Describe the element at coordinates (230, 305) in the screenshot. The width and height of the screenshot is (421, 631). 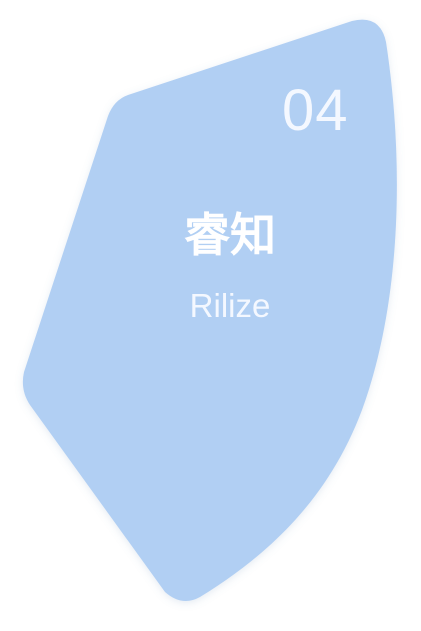
I see `card-subtitle: Rilize` at that location.